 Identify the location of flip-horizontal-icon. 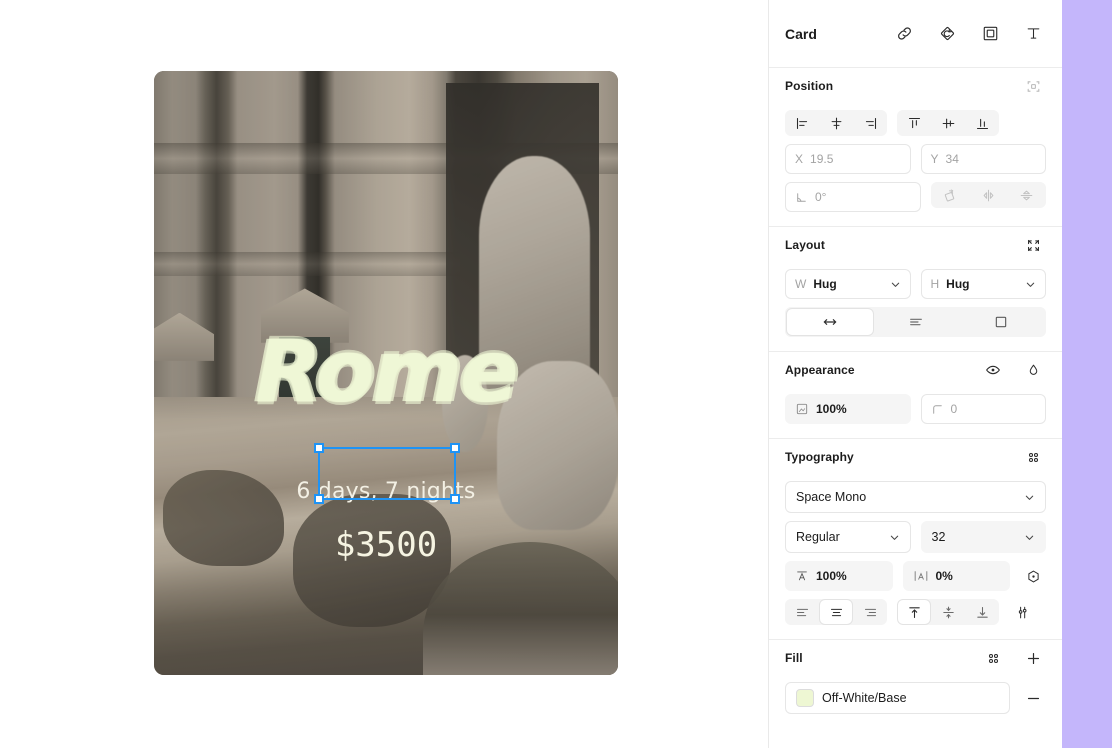
(988, 195).